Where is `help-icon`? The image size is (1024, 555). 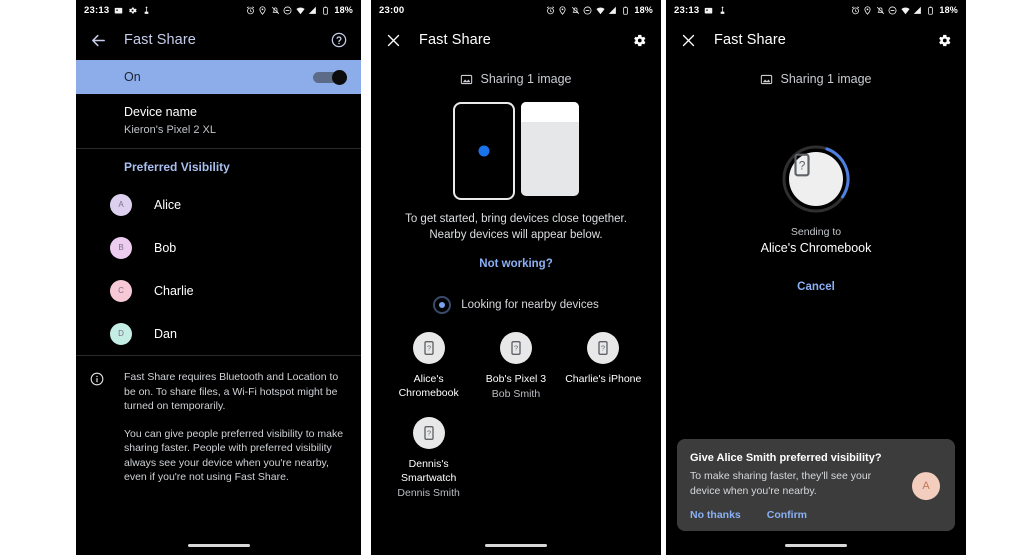 help-icon is located at coordinates (339, 40).